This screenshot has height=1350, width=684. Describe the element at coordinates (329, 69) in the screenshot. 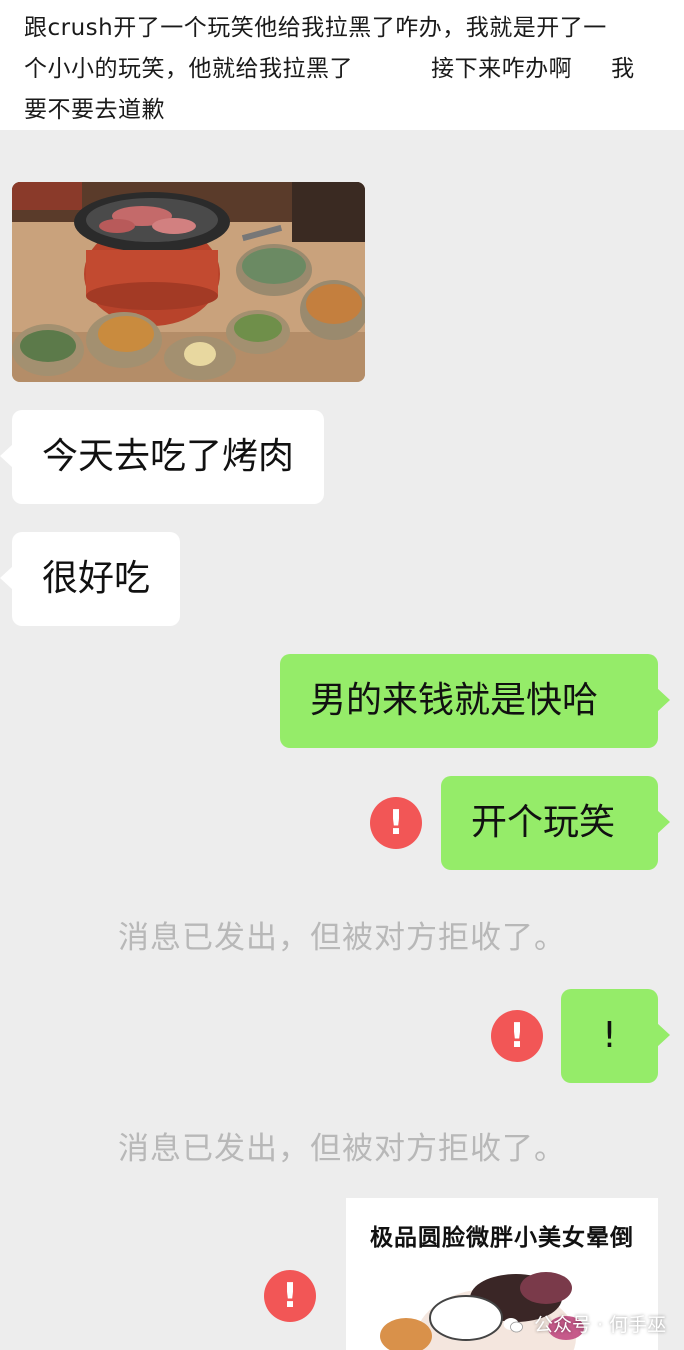

I see `post-text-line-2: 个小小的玩笑，他就给我拉黑了 接下来咋办啊 我` at that location.